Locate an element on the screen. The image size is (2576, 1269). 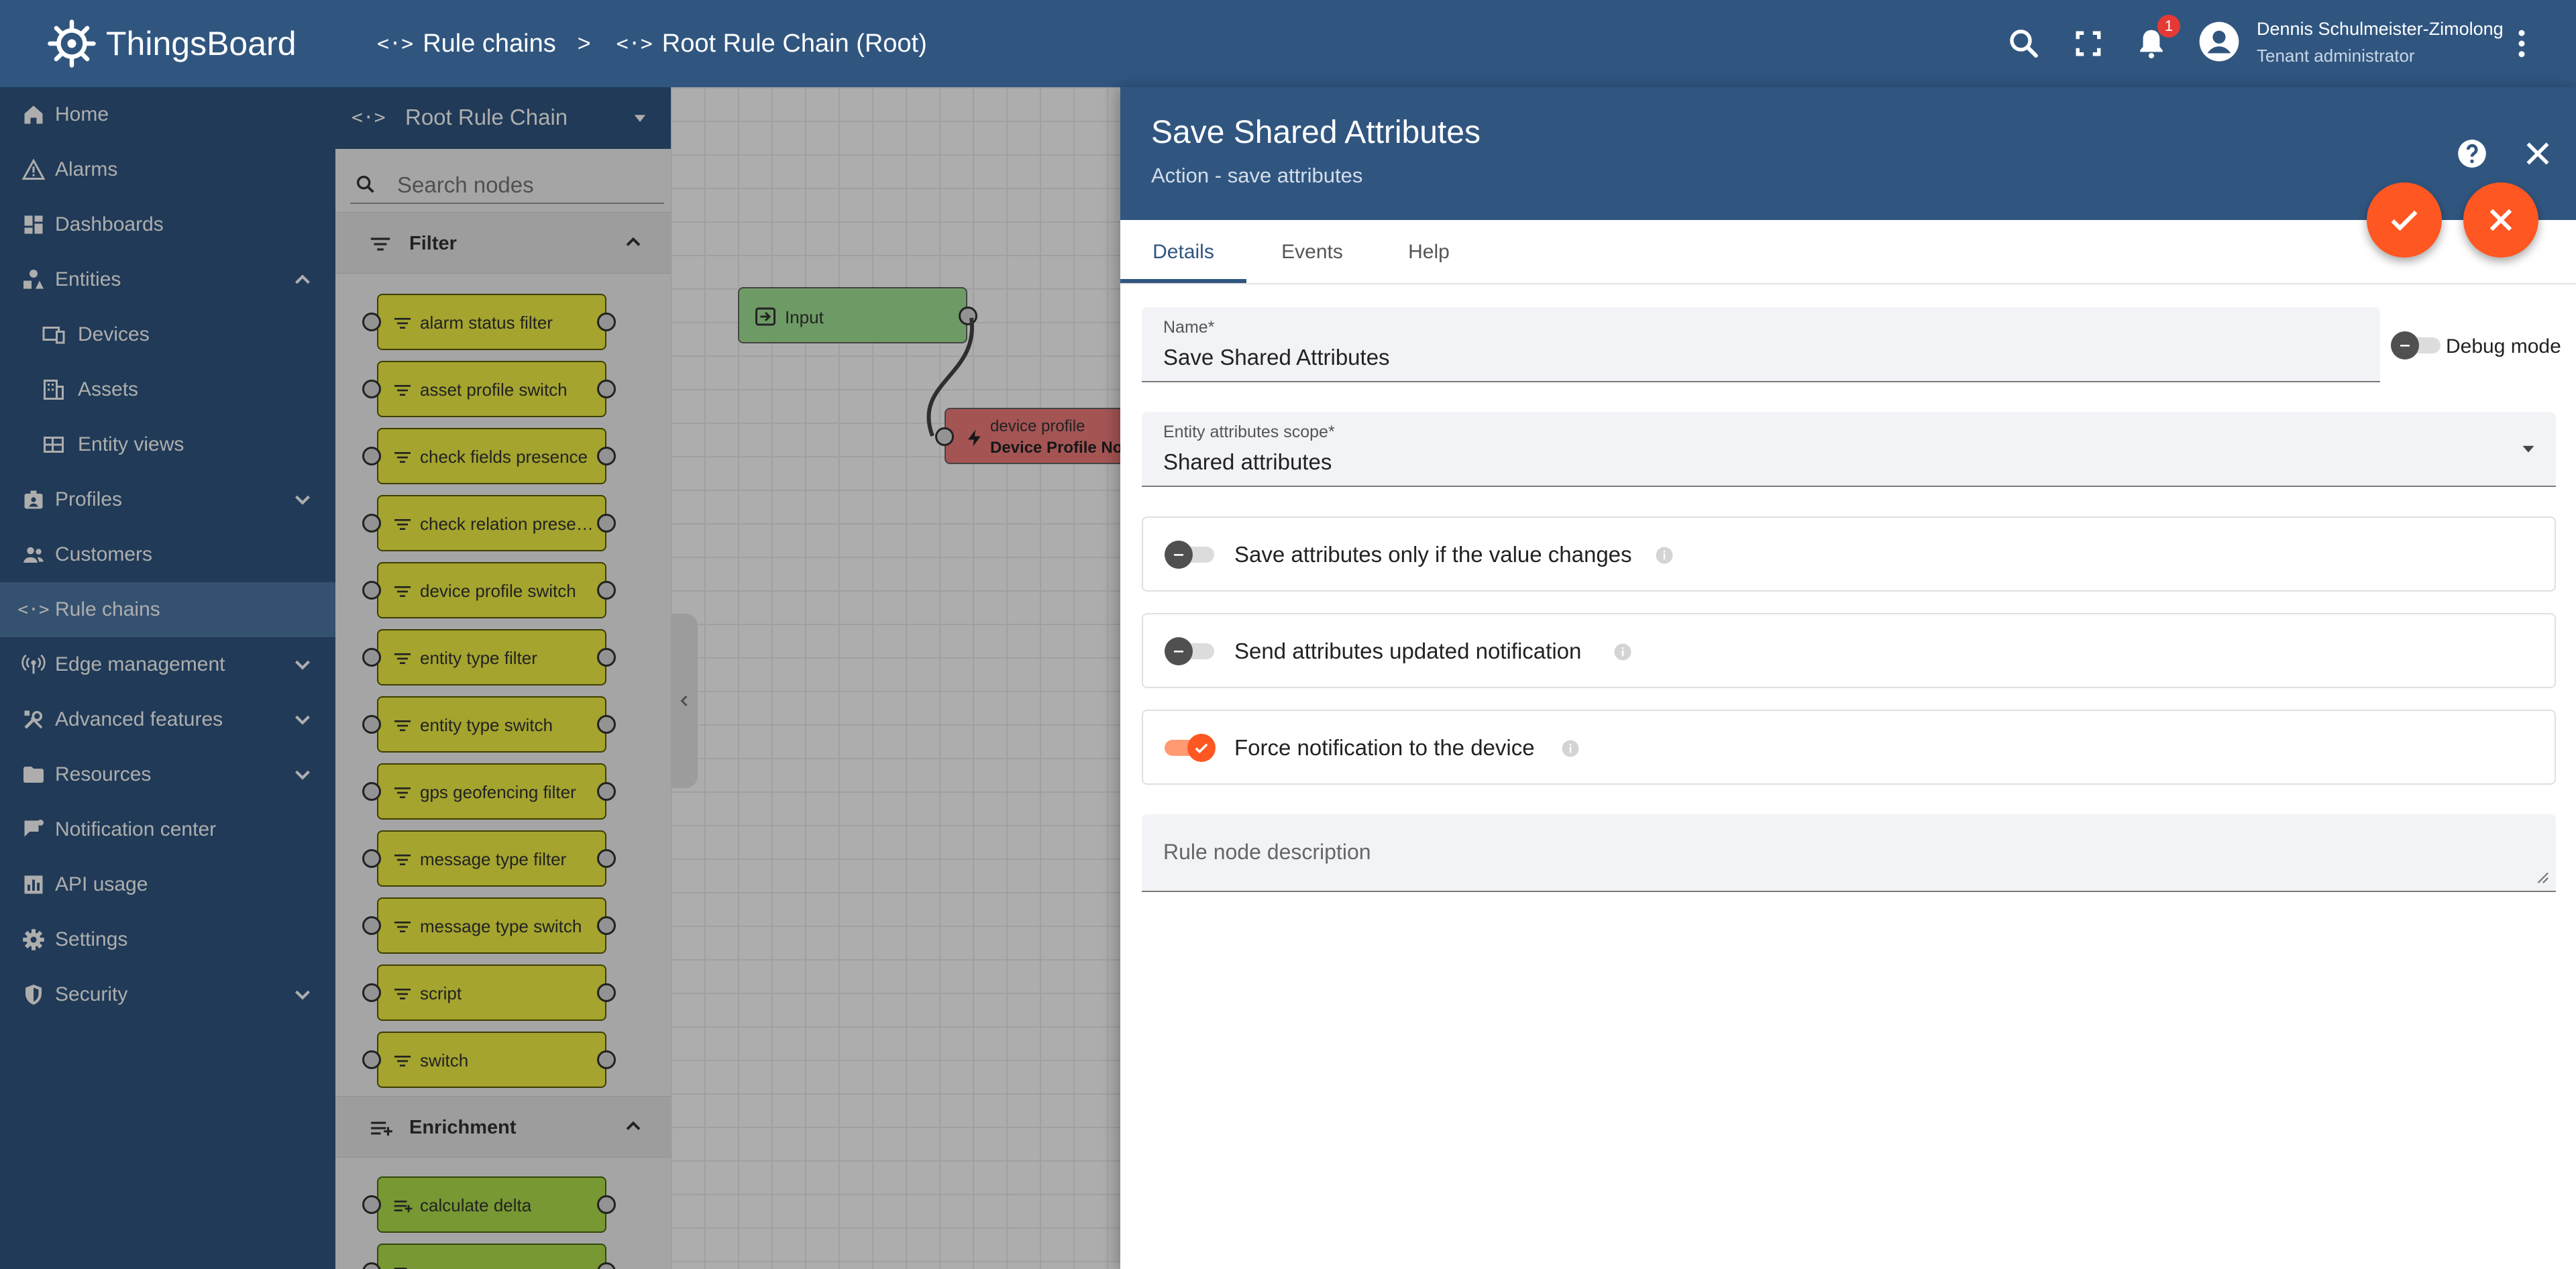
user-name: Dennis Schulmeister-Zimolong is located at coordinates (2380, 29).